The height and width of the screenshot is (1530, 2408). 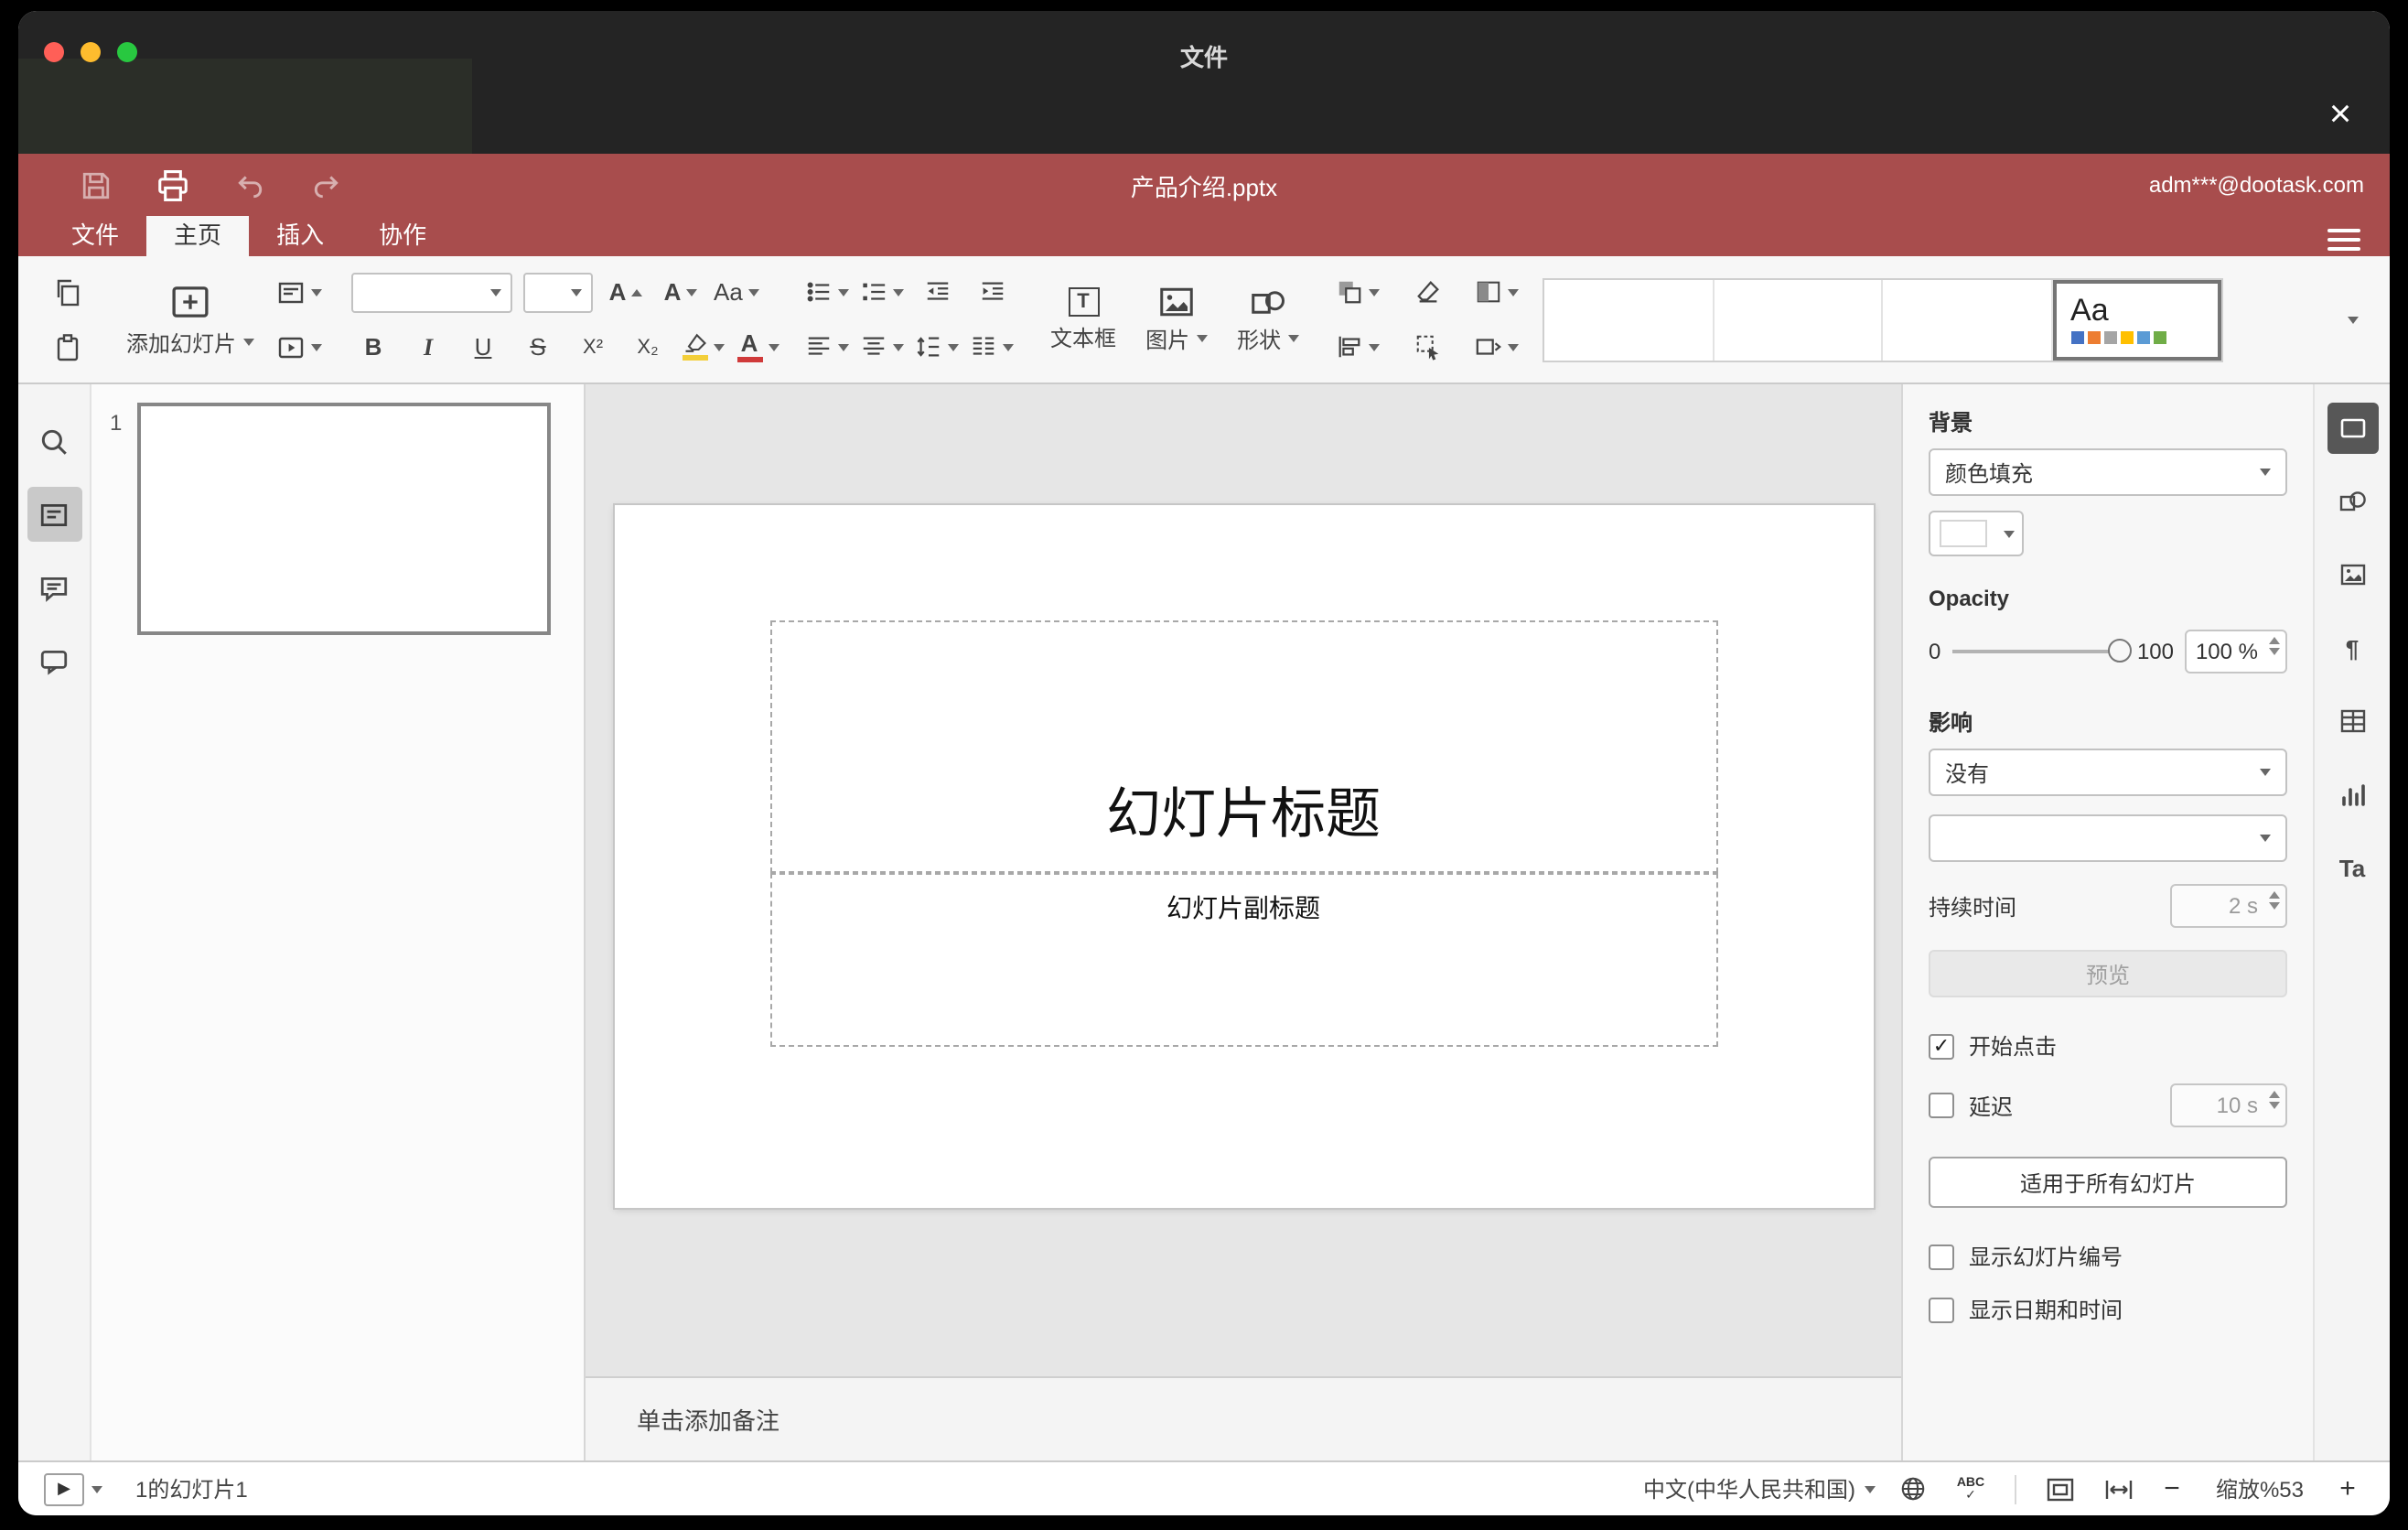 What do you see at coordinates (249, 185) in the screenshot?
I see `undo-icon` at bounding box center [249, 185].